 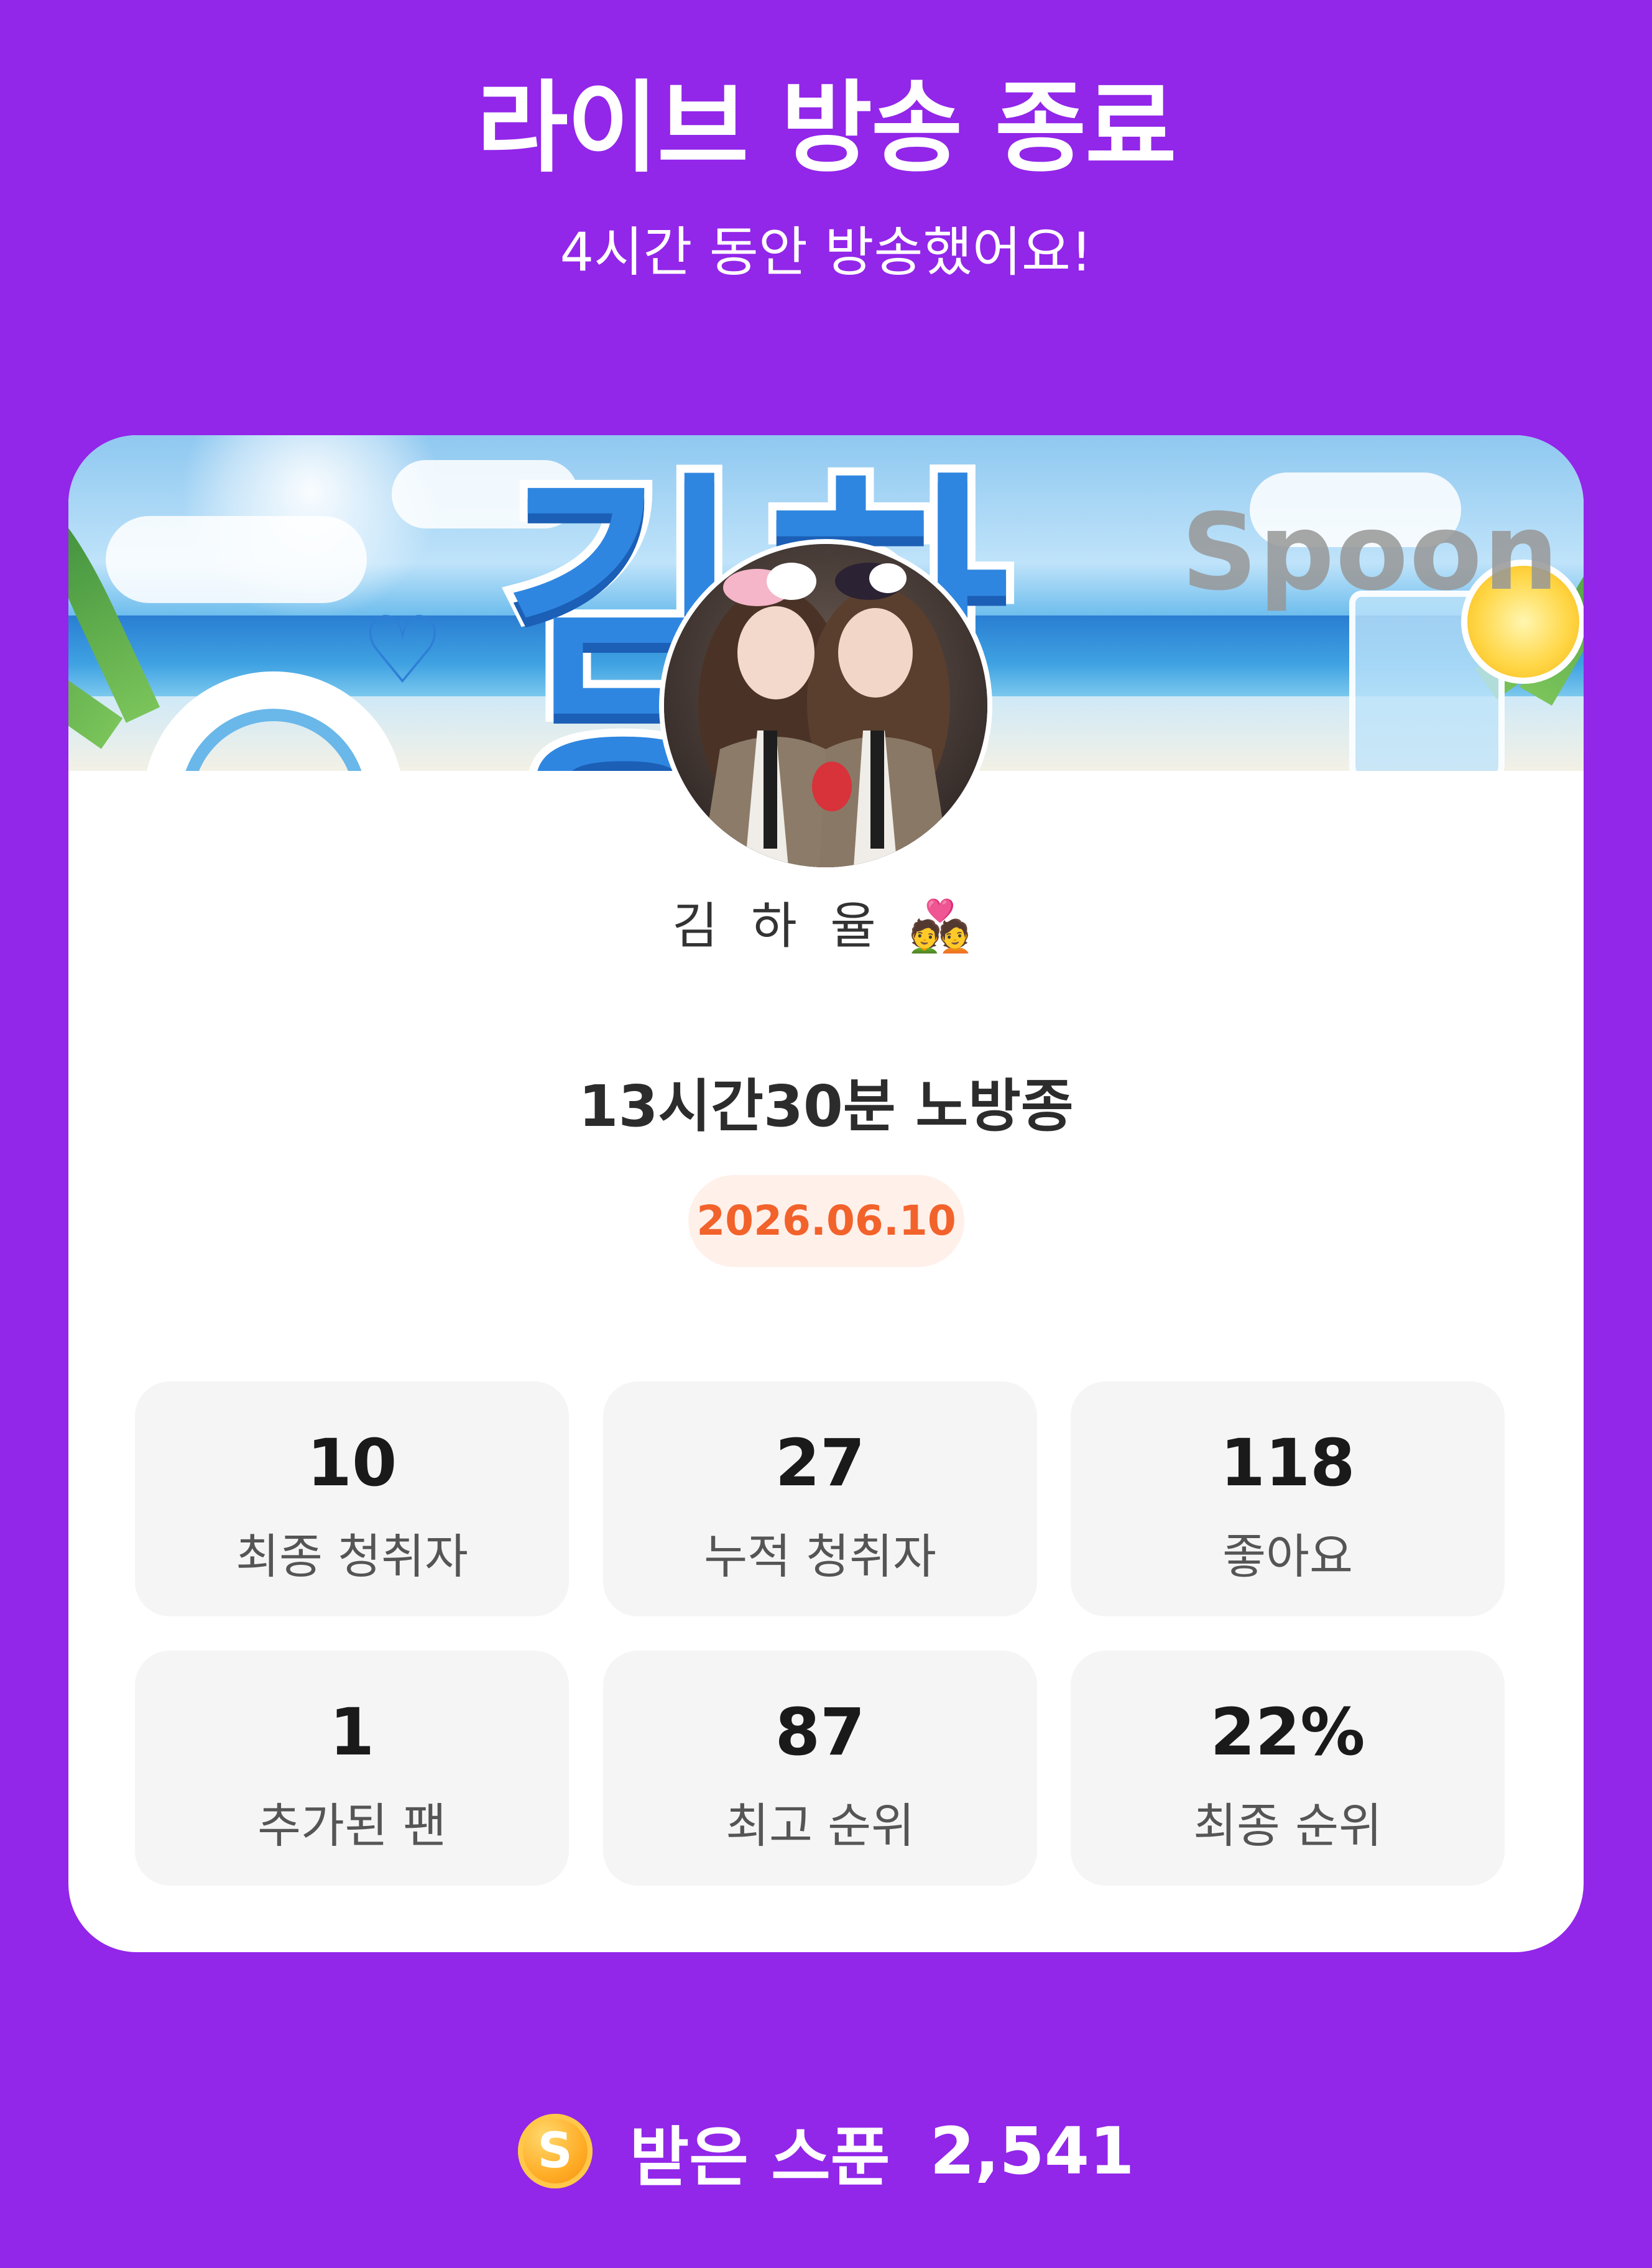 What do you see at coordinates (820, 1463) in the screenshot?
I see `stat-value: 27` at bounding box center [820, 1463].